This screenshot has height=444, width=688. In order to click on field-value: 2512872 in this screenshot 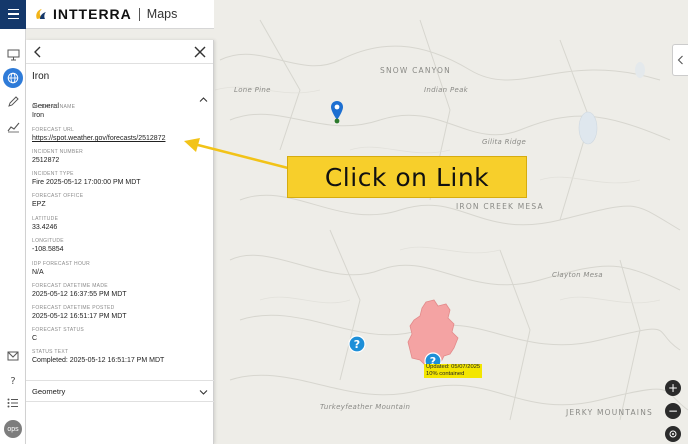, I will do `click(46, 160)`.